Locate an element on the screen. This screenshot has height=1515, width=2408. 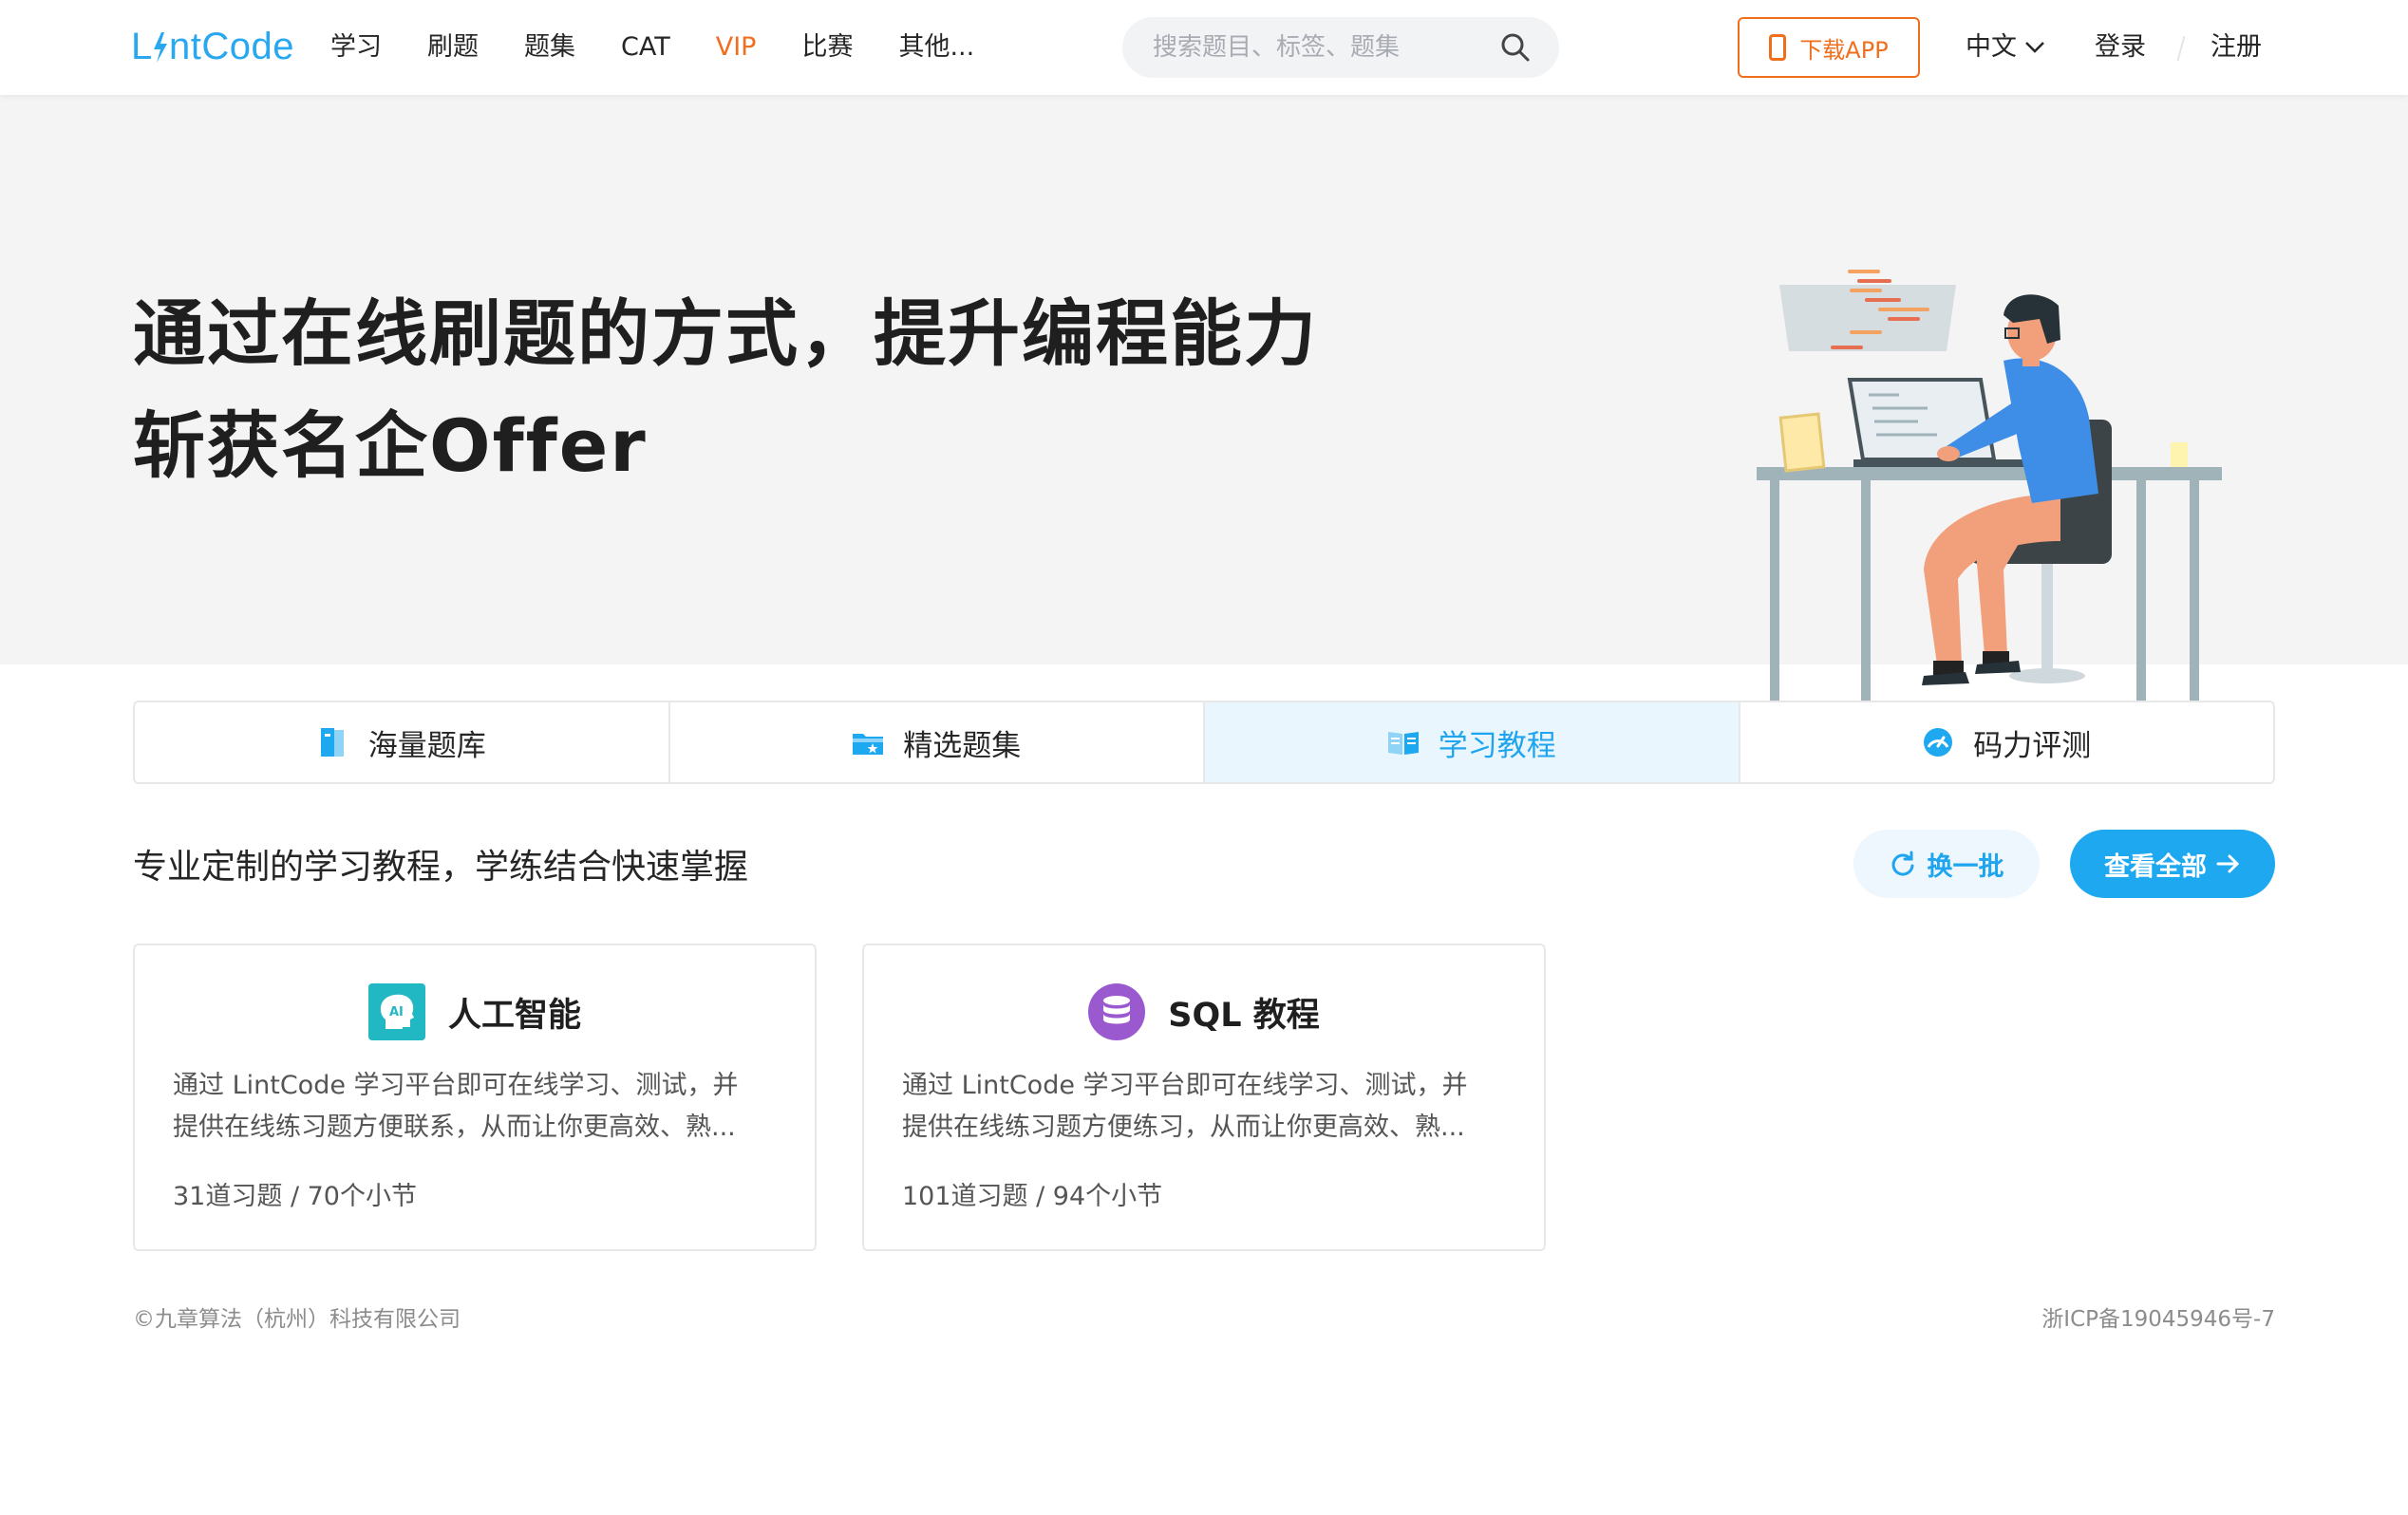
refresh-label: 换一批 is located at coordinates (1965, 867).